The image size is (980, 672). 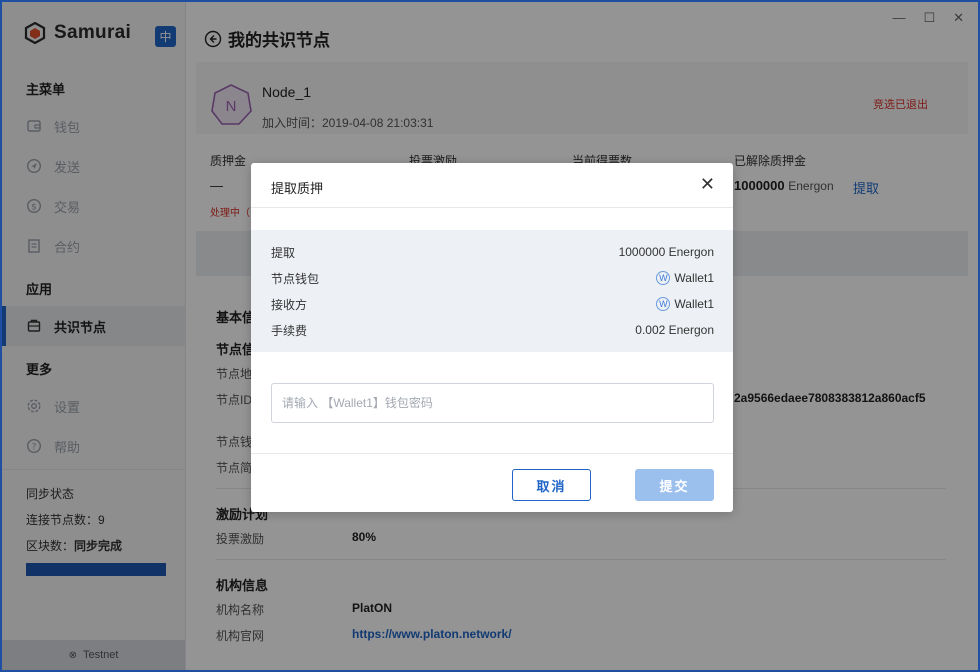 I want to click on summary-row-node-wallet: 节点钱包 W Wallet1, so click(x=492, y=278).